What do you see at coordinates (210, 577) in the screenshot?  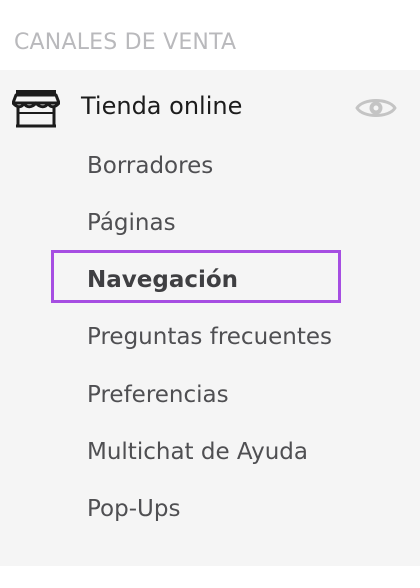 I see `panel-bottom-edge` at bounding box center [210, 577].